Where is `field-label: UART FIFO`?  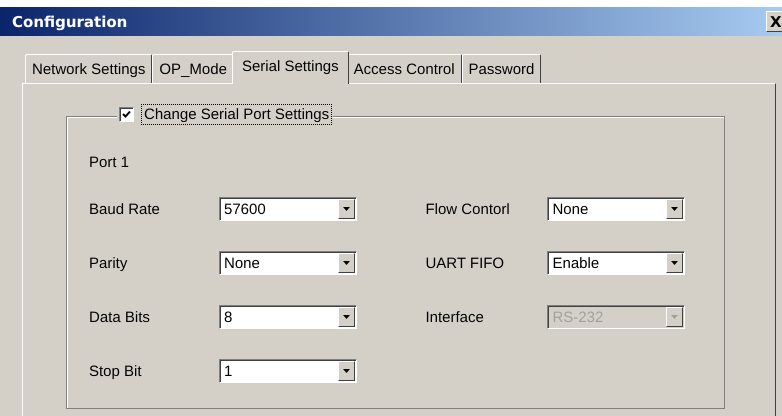 field-label: UART FIFO is located at coordinates (465, 263).